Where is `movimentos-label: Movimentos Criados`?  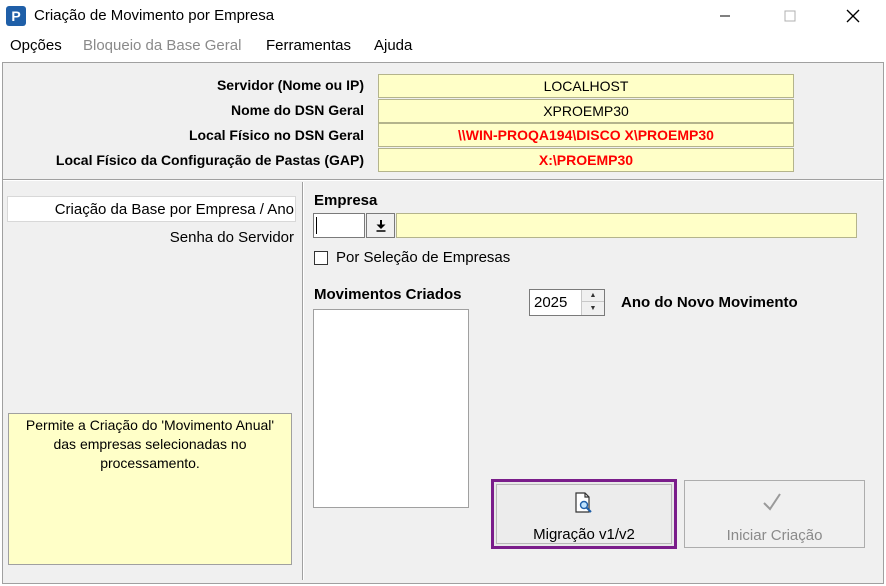 movimentos-label: Movimentos Criados is located at coordinates (388, 294).